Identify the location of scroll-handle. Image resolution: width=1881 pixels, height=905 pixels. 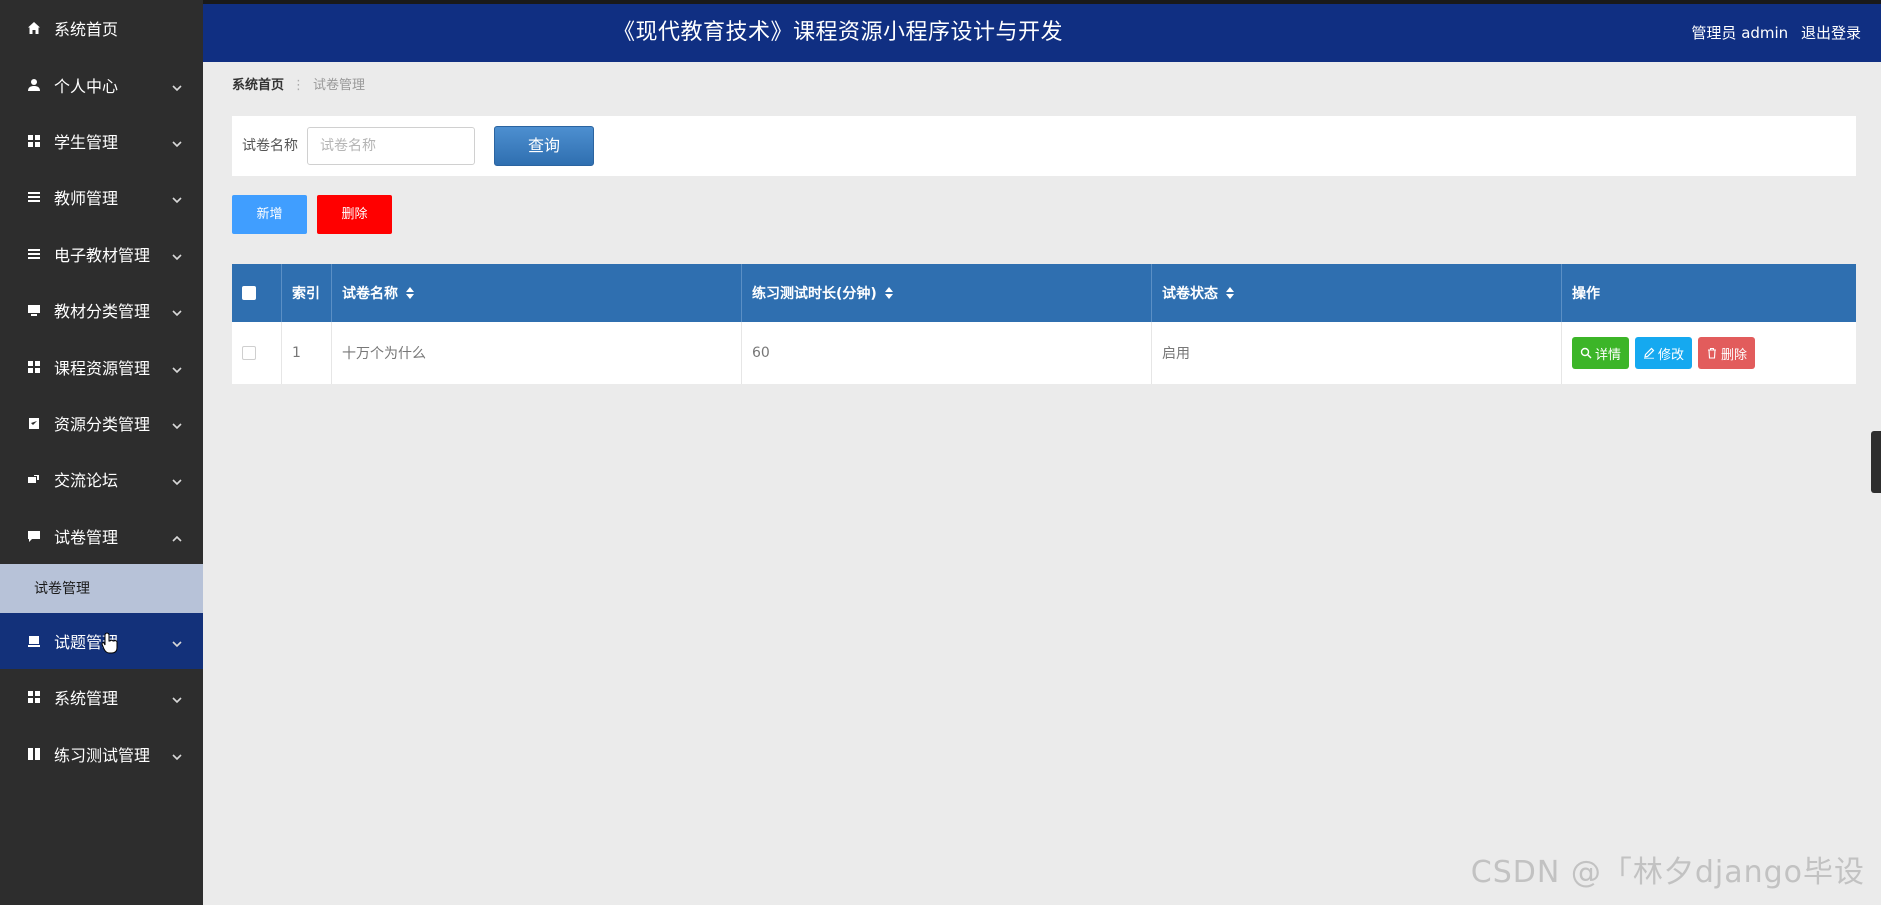
(1876, 462).